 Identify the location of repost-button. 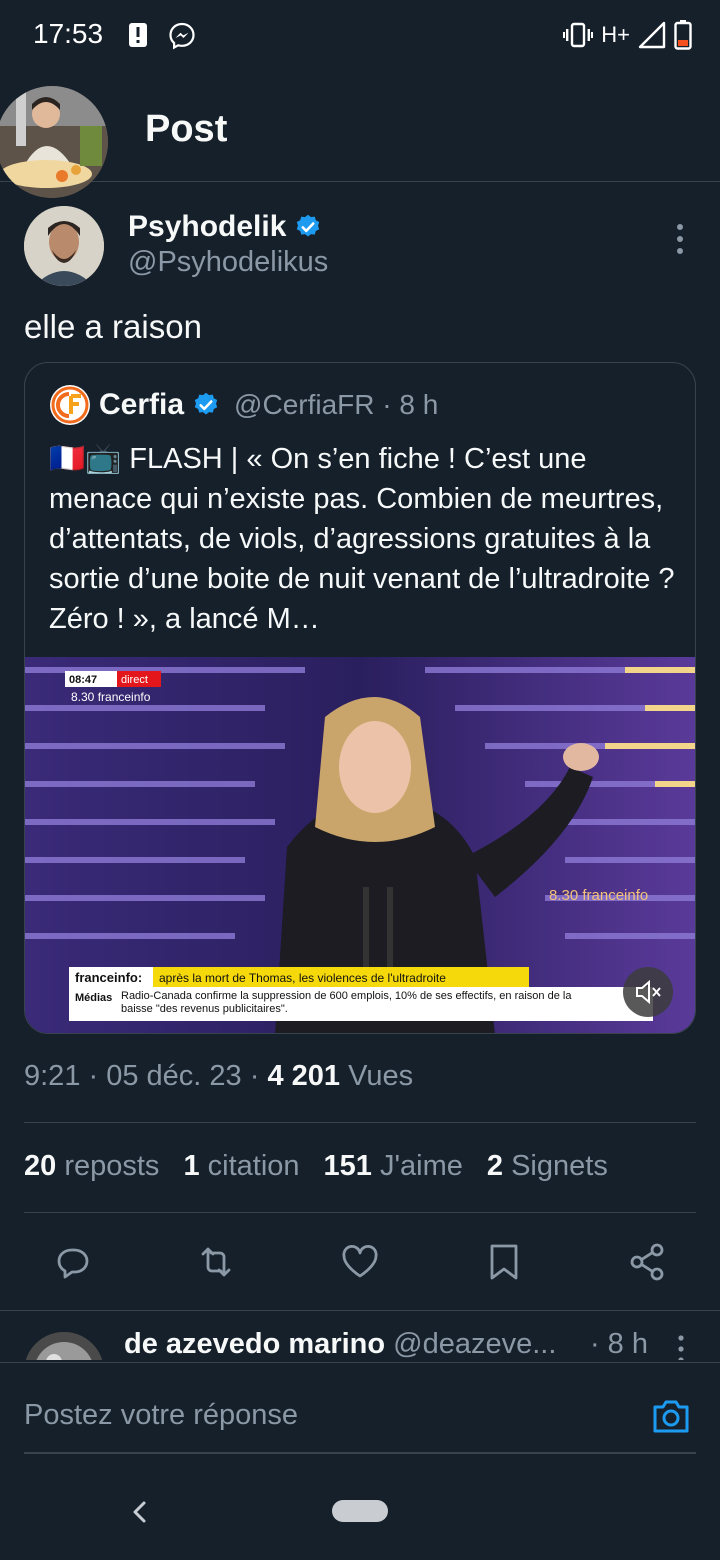
(216, 1262).